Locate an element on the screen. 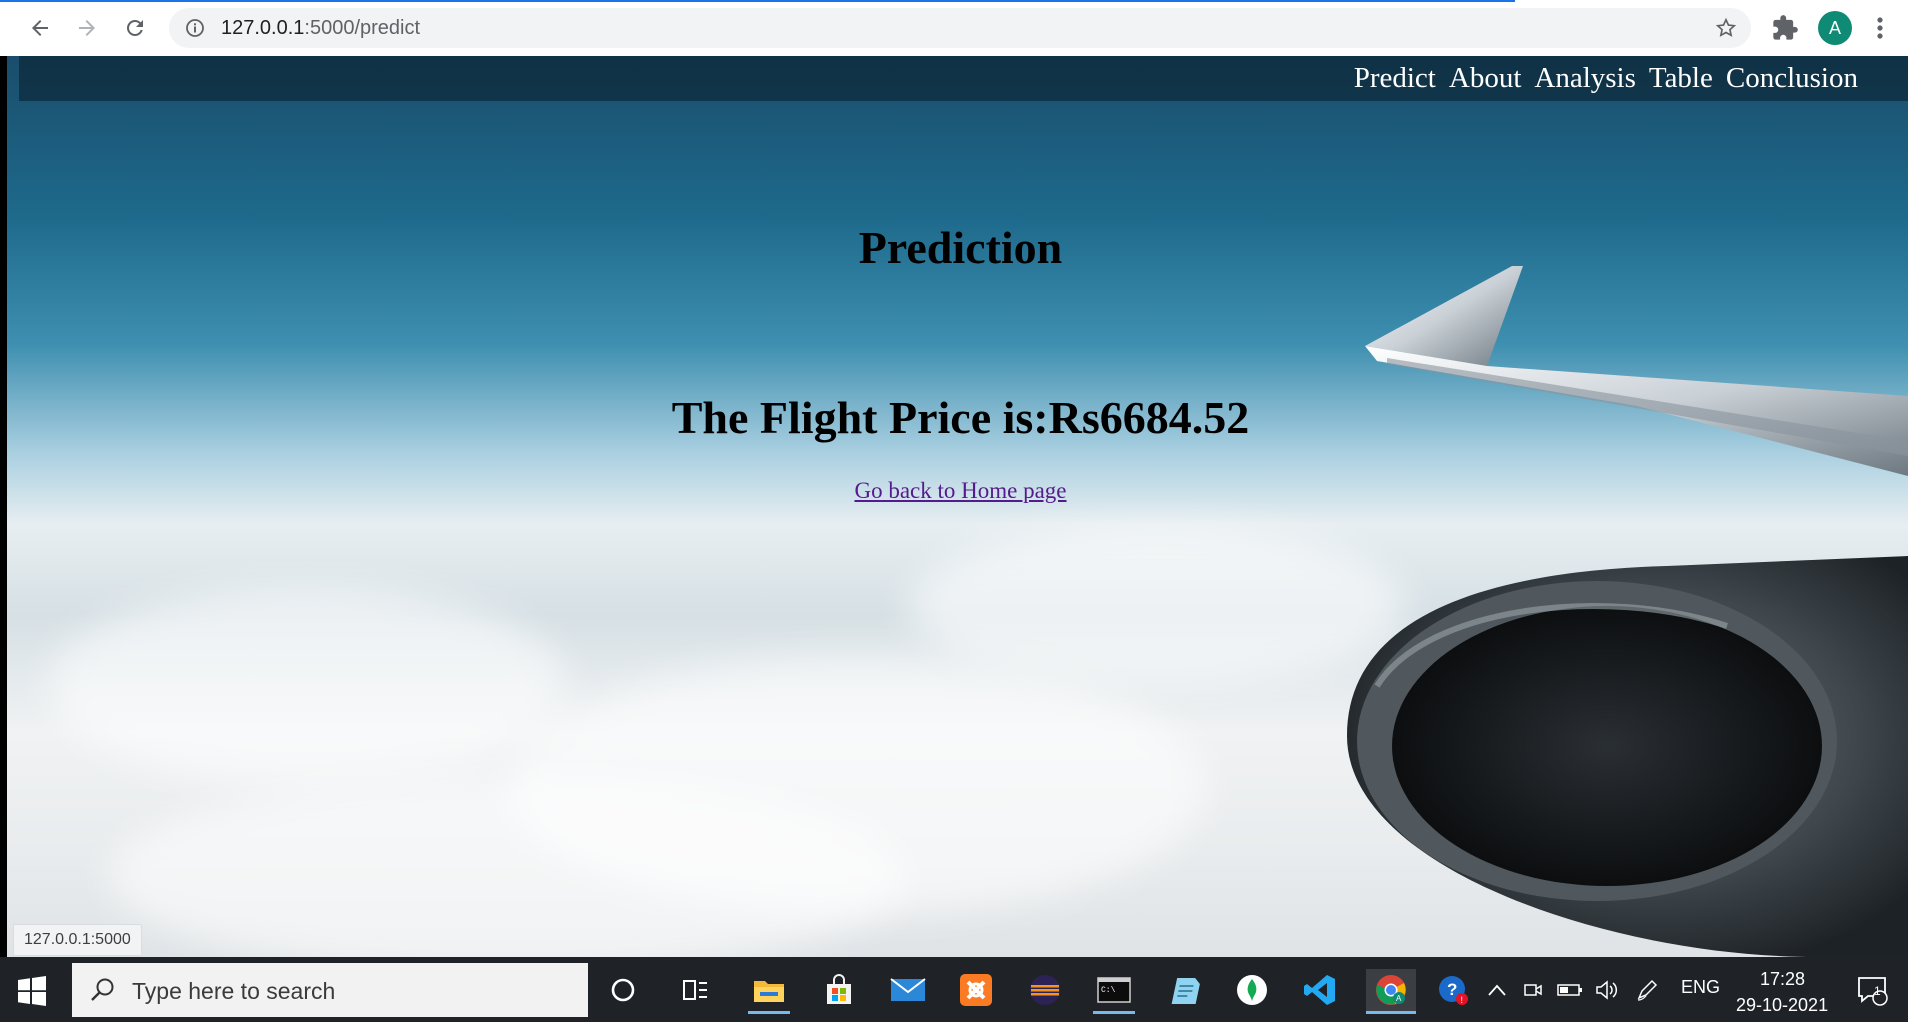 This screenshot has width=1908, height=1022. windows-start-icon is located at coordinates (32, 991).